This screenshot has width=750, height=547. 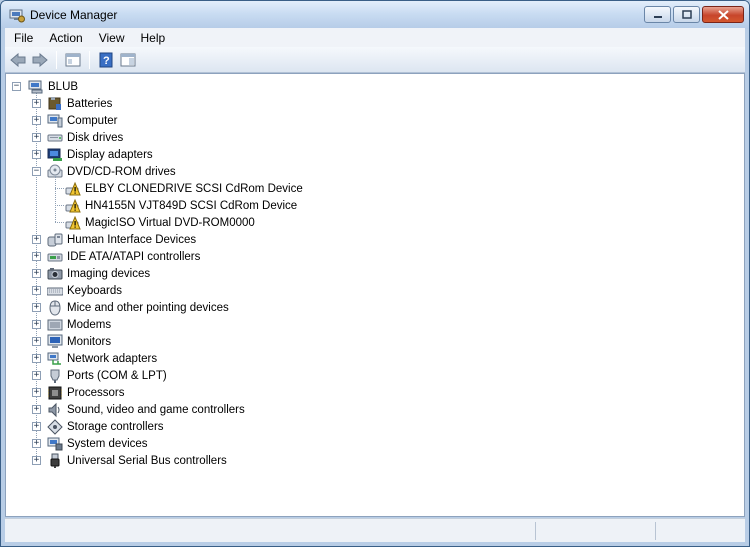 I want to click on tree-category: + Monitors, so click(x=375, y=341).